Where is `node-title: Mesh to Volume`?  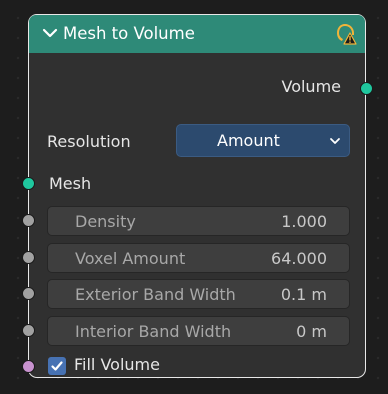
node-title: Mesh to Volume is located at coordinates (129, 33).